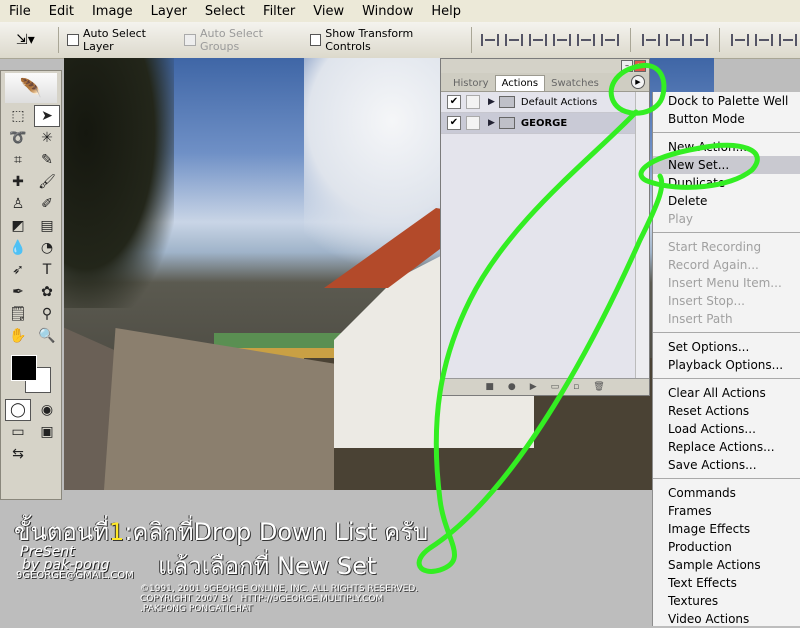 This screenshot has width=800, height=628. What do you see at coordinates (545, 66) in the screenshot?
I see `panel-titlebar: – ×` at bounding box center [545, 66].